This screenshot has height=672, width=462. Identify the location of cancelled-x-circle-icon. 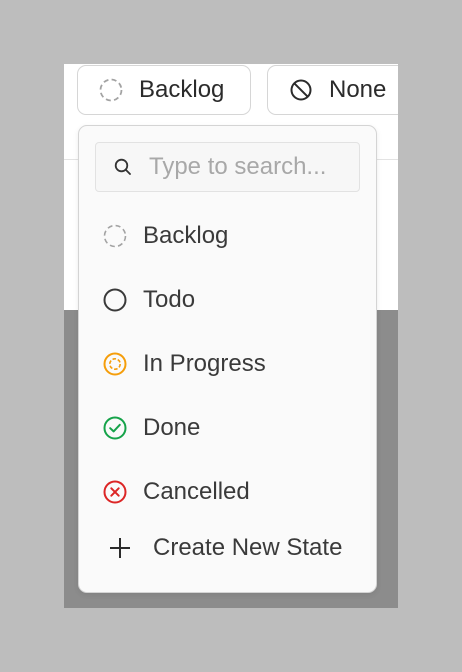
(115, 492).